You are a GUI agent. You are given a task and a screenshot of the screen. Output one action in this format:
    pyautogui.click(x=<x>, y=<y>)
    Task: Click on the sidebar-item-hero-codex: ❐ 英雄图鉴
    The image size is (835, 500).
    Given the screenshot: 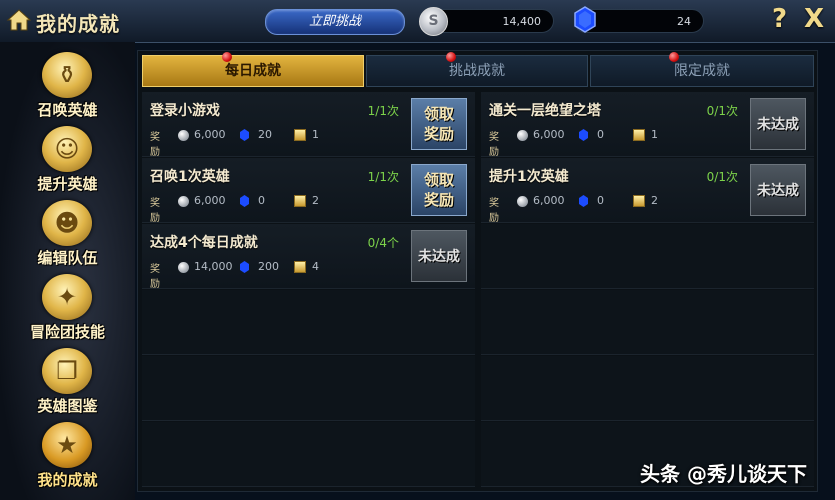 What is the action you would take?
    pyautogui.click(x=67, y=380)
    